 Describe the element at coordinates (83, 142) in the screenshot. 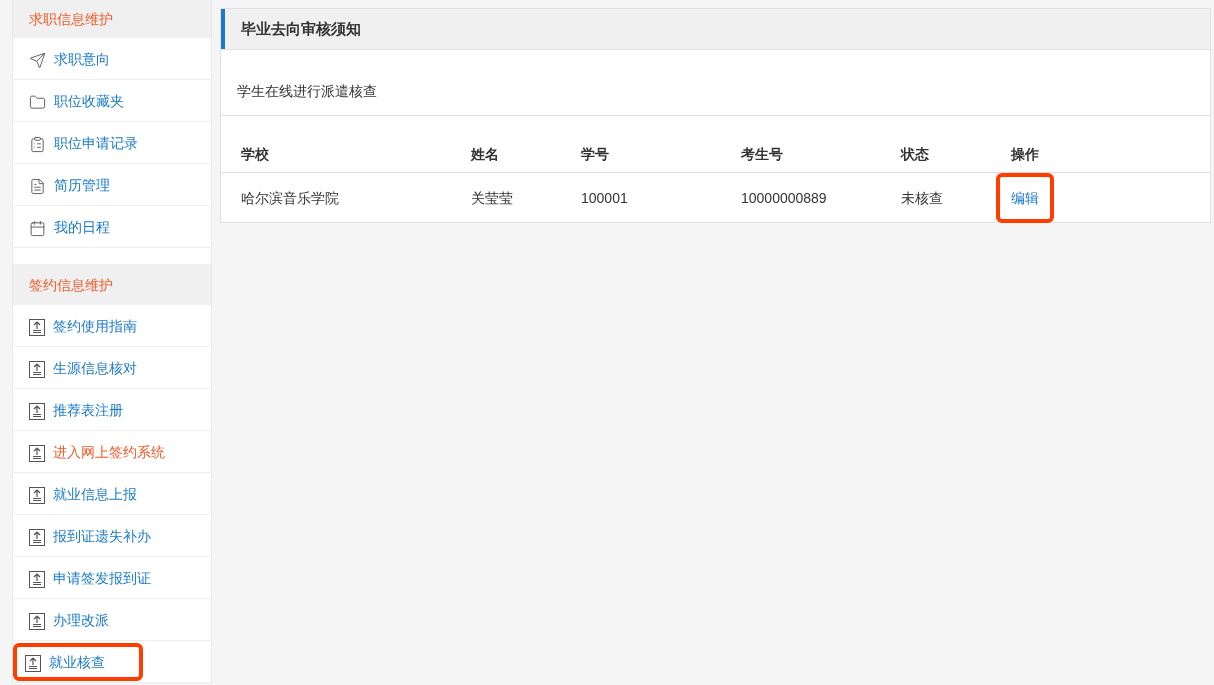

I see `sidebar-link: 职位申请记录` at that location.